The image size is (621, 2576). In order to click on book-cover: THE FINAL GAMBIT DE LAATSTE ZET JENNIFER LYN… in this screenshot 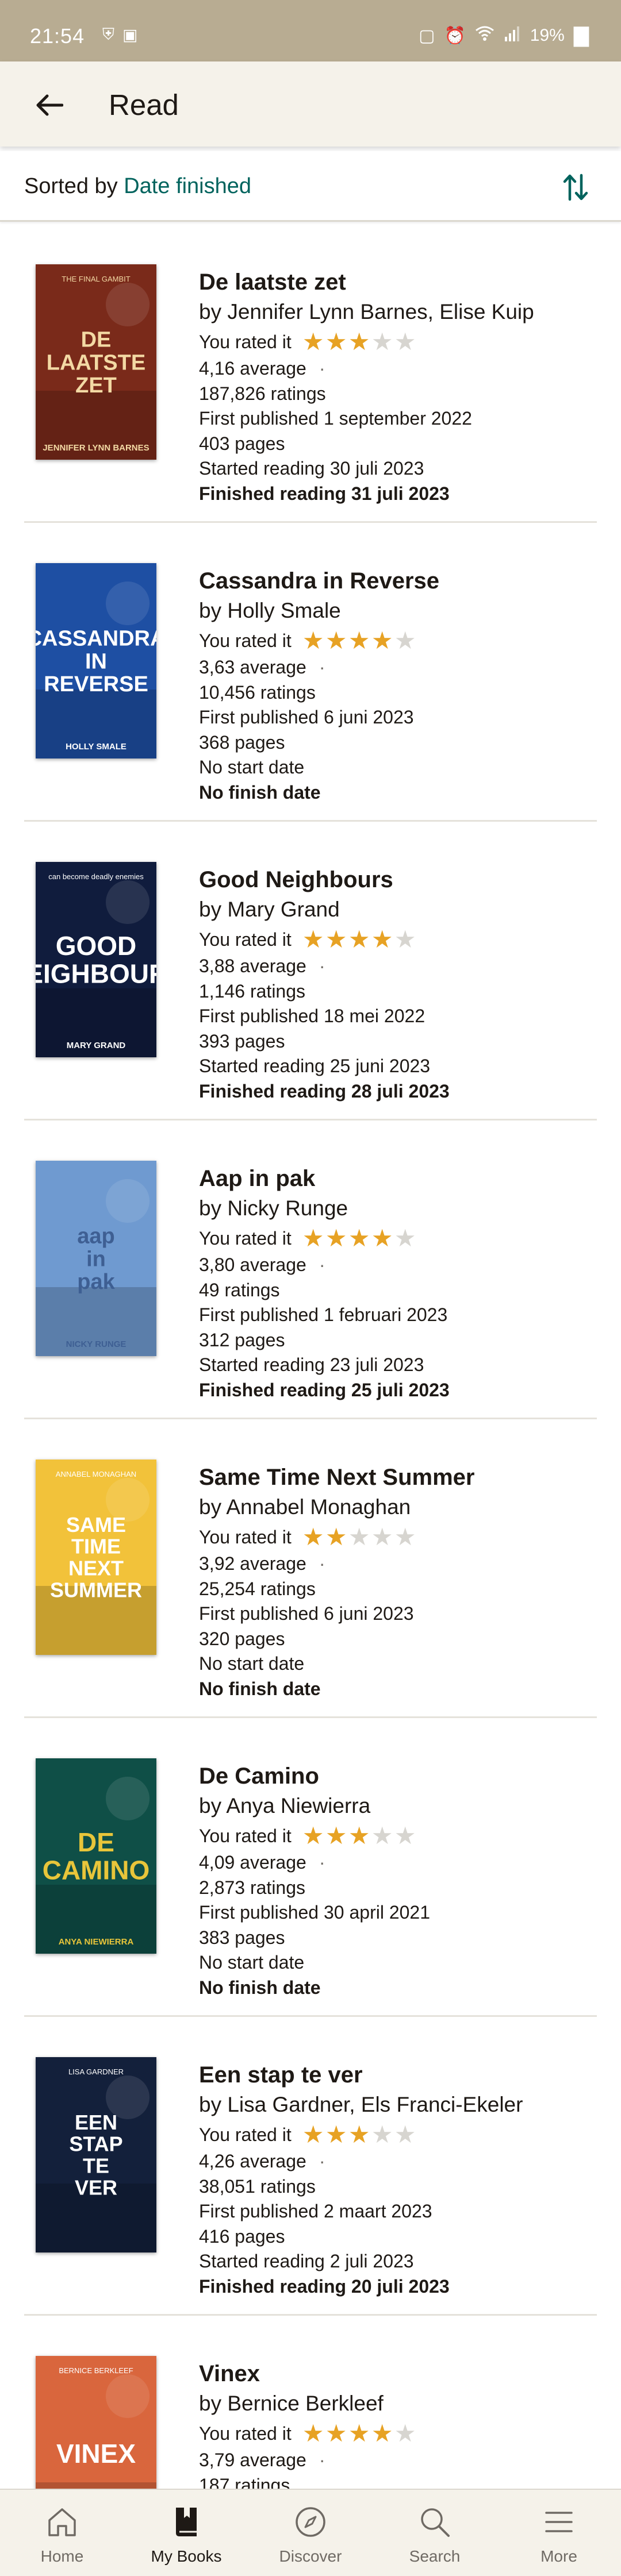, I will do `click(96, 362)`.